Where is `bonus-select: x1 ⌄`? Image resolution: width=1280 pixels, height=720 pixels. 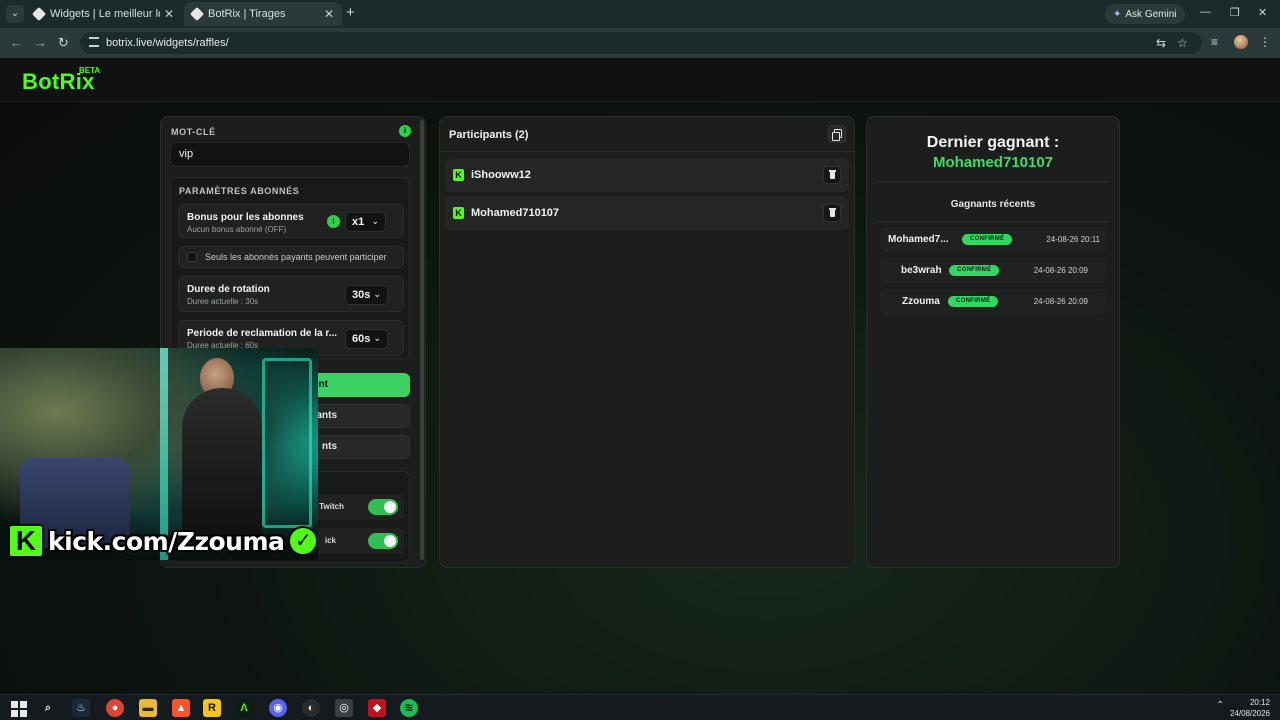 bonus-select: x1 ⌄ is located at coordinates (365, 222).